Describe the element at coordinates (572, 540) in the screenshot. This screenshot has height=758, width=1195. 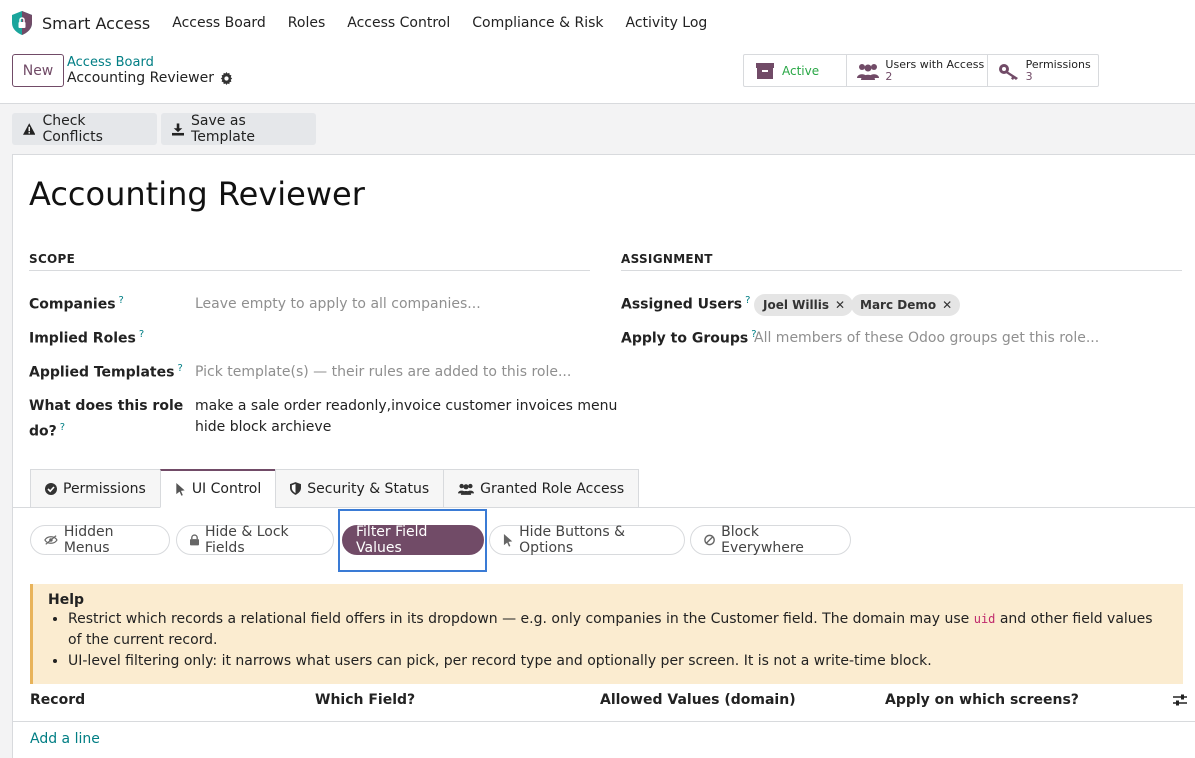
I see `subtab-hide-buttons-options-label: Hide Buttons & Options` at that location.